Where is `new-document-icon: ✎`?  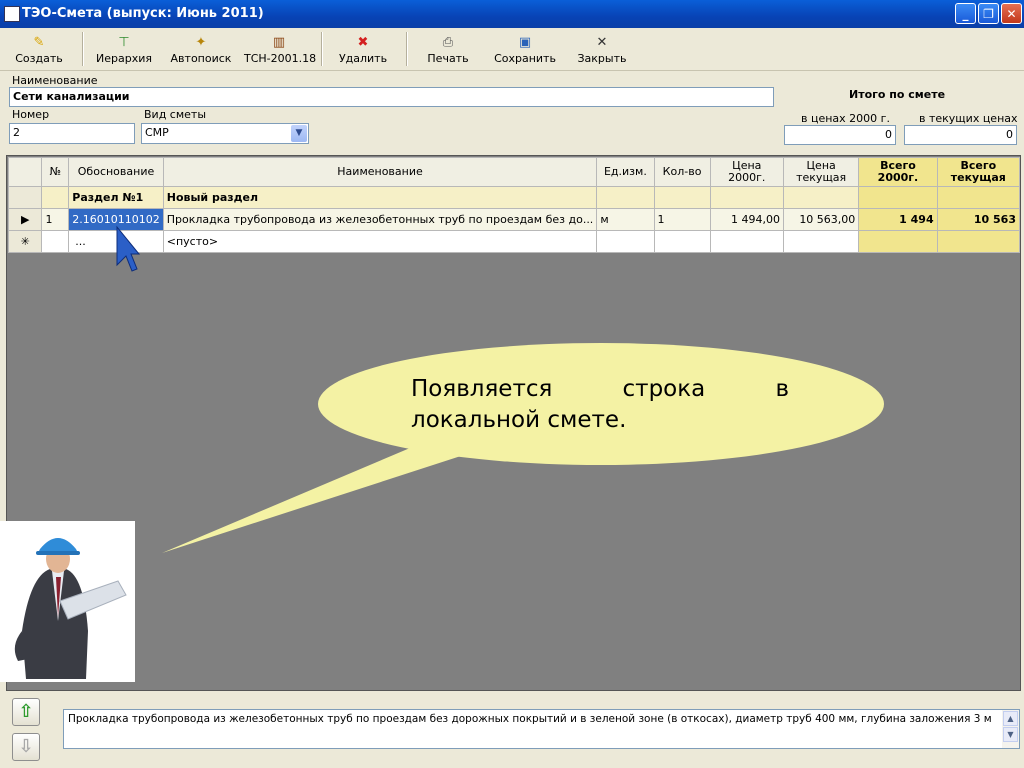
new-document-icon: ✎ is located at coordinates (39, 42).